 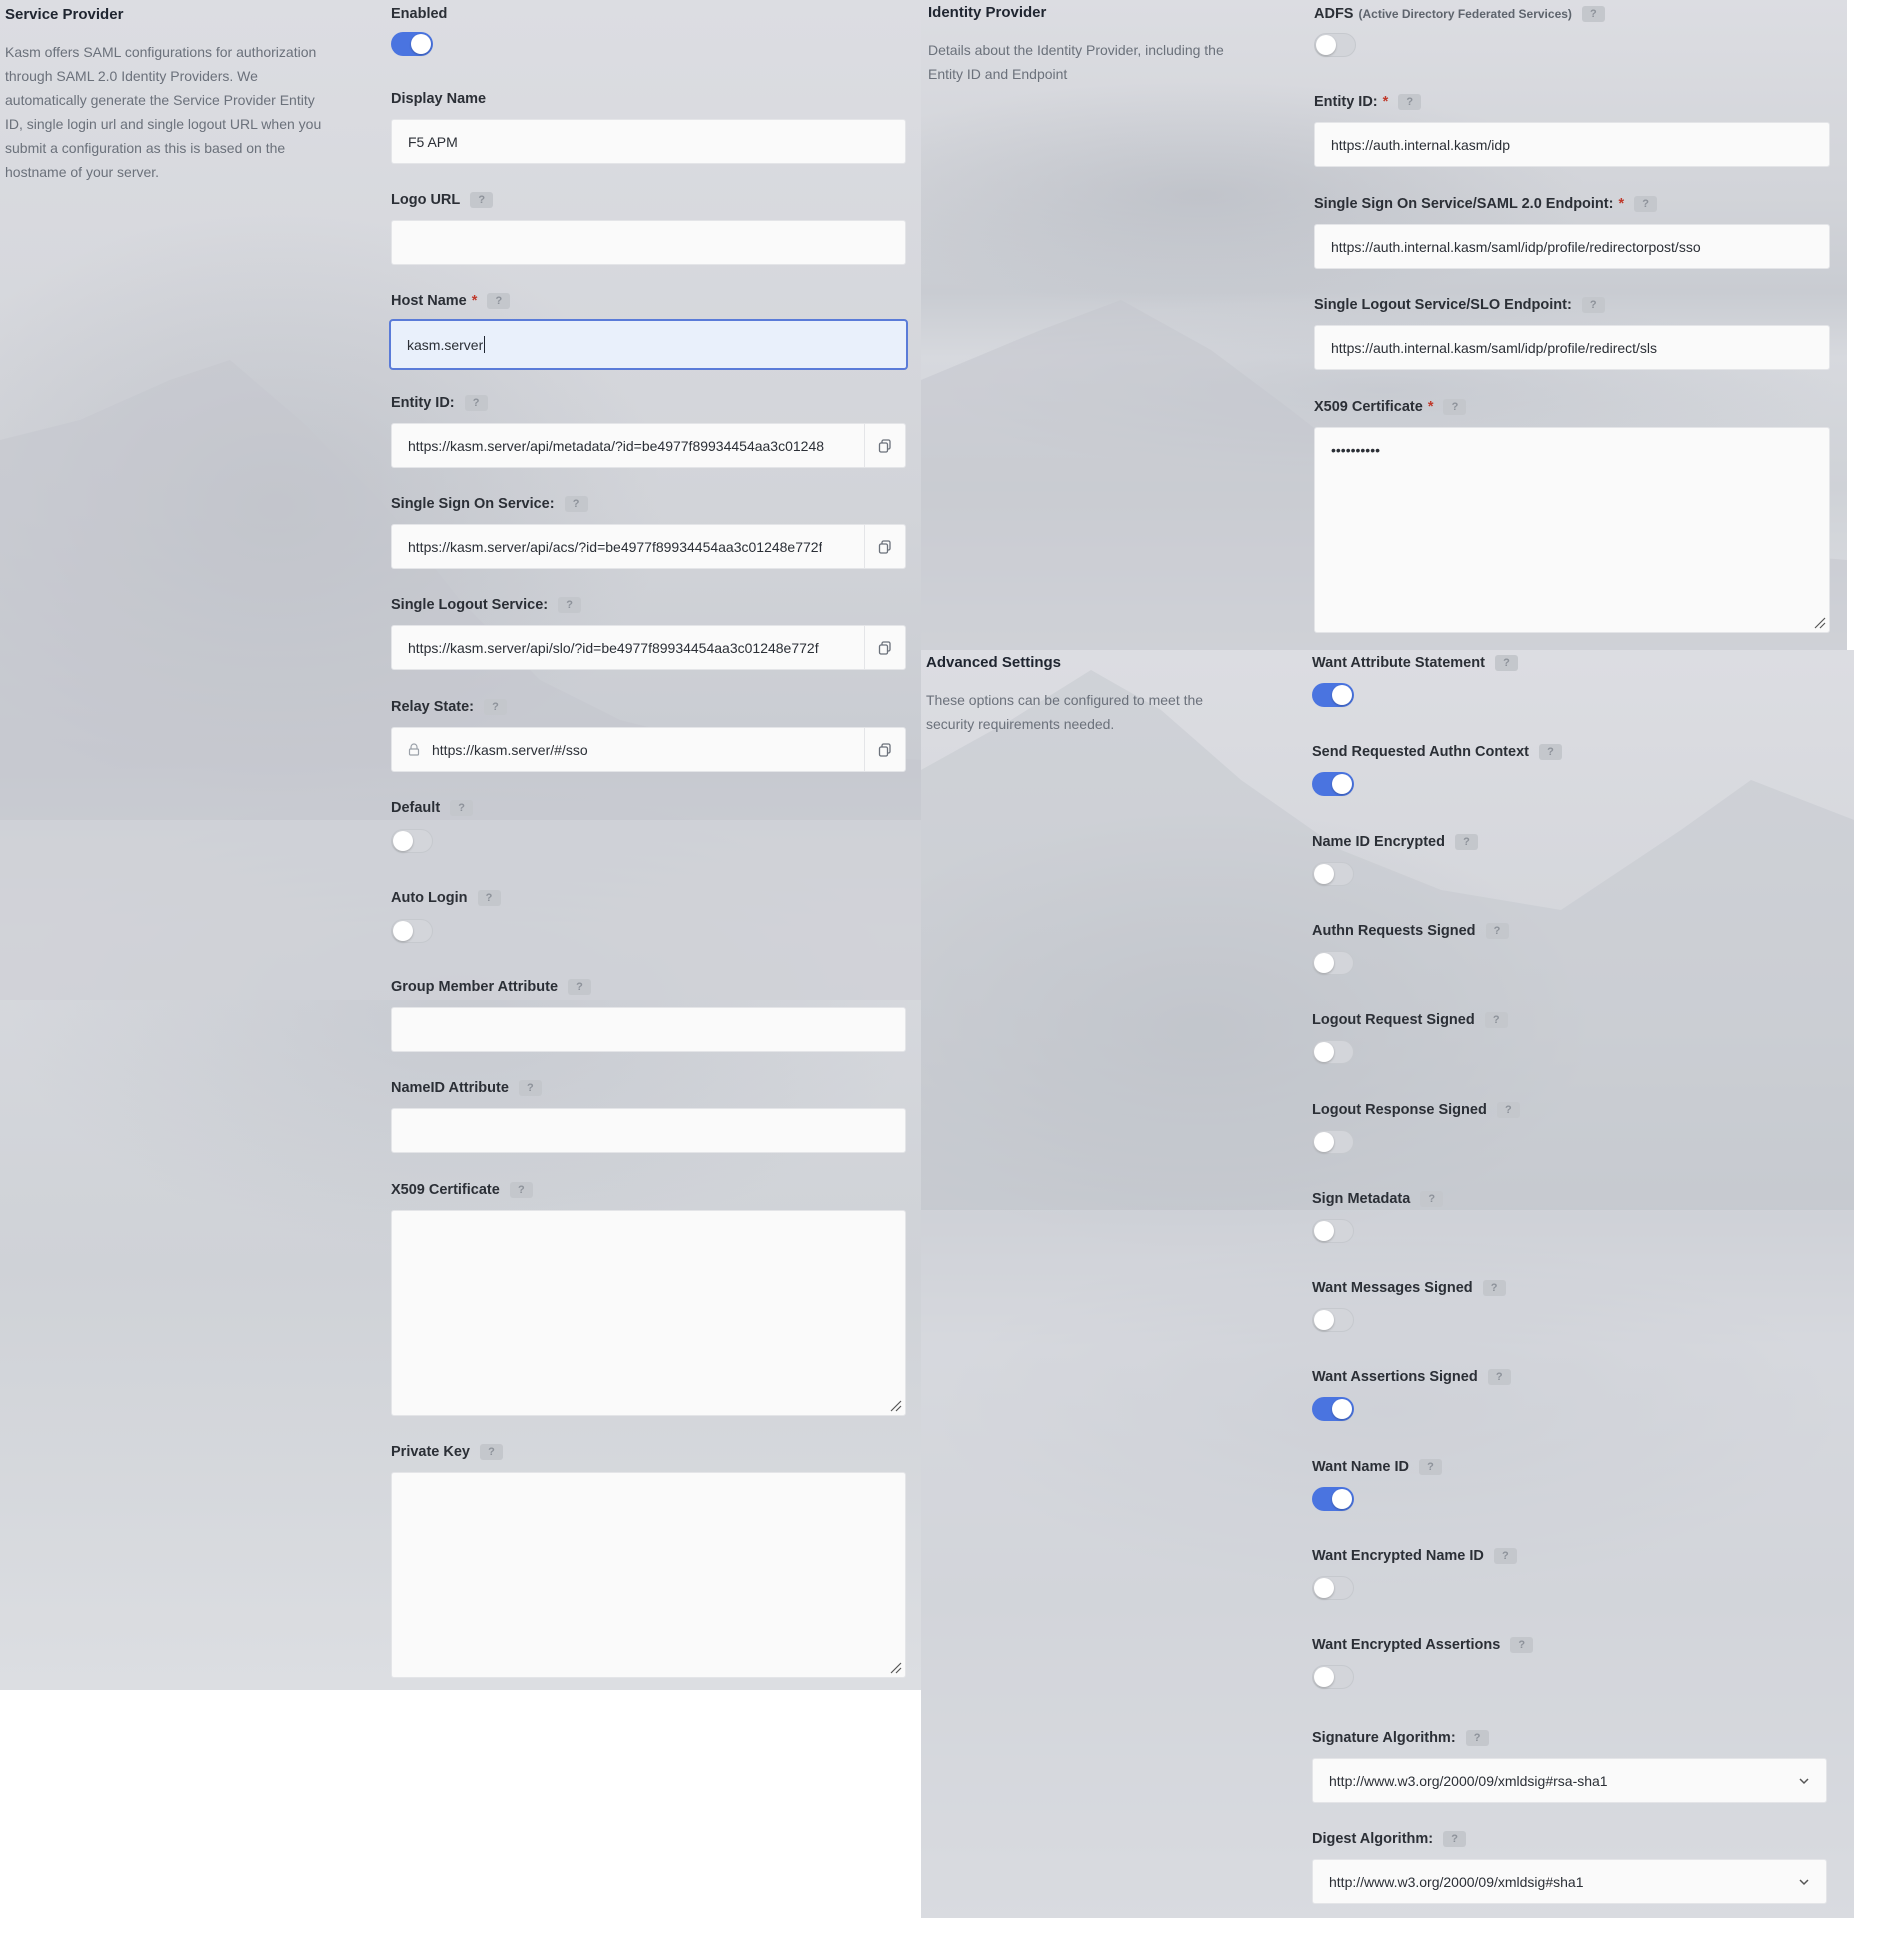 What do you see at coordinates (1335, 45) in the screenshot?
I see `adfs-toggle` at bounding box center [1335, 45].